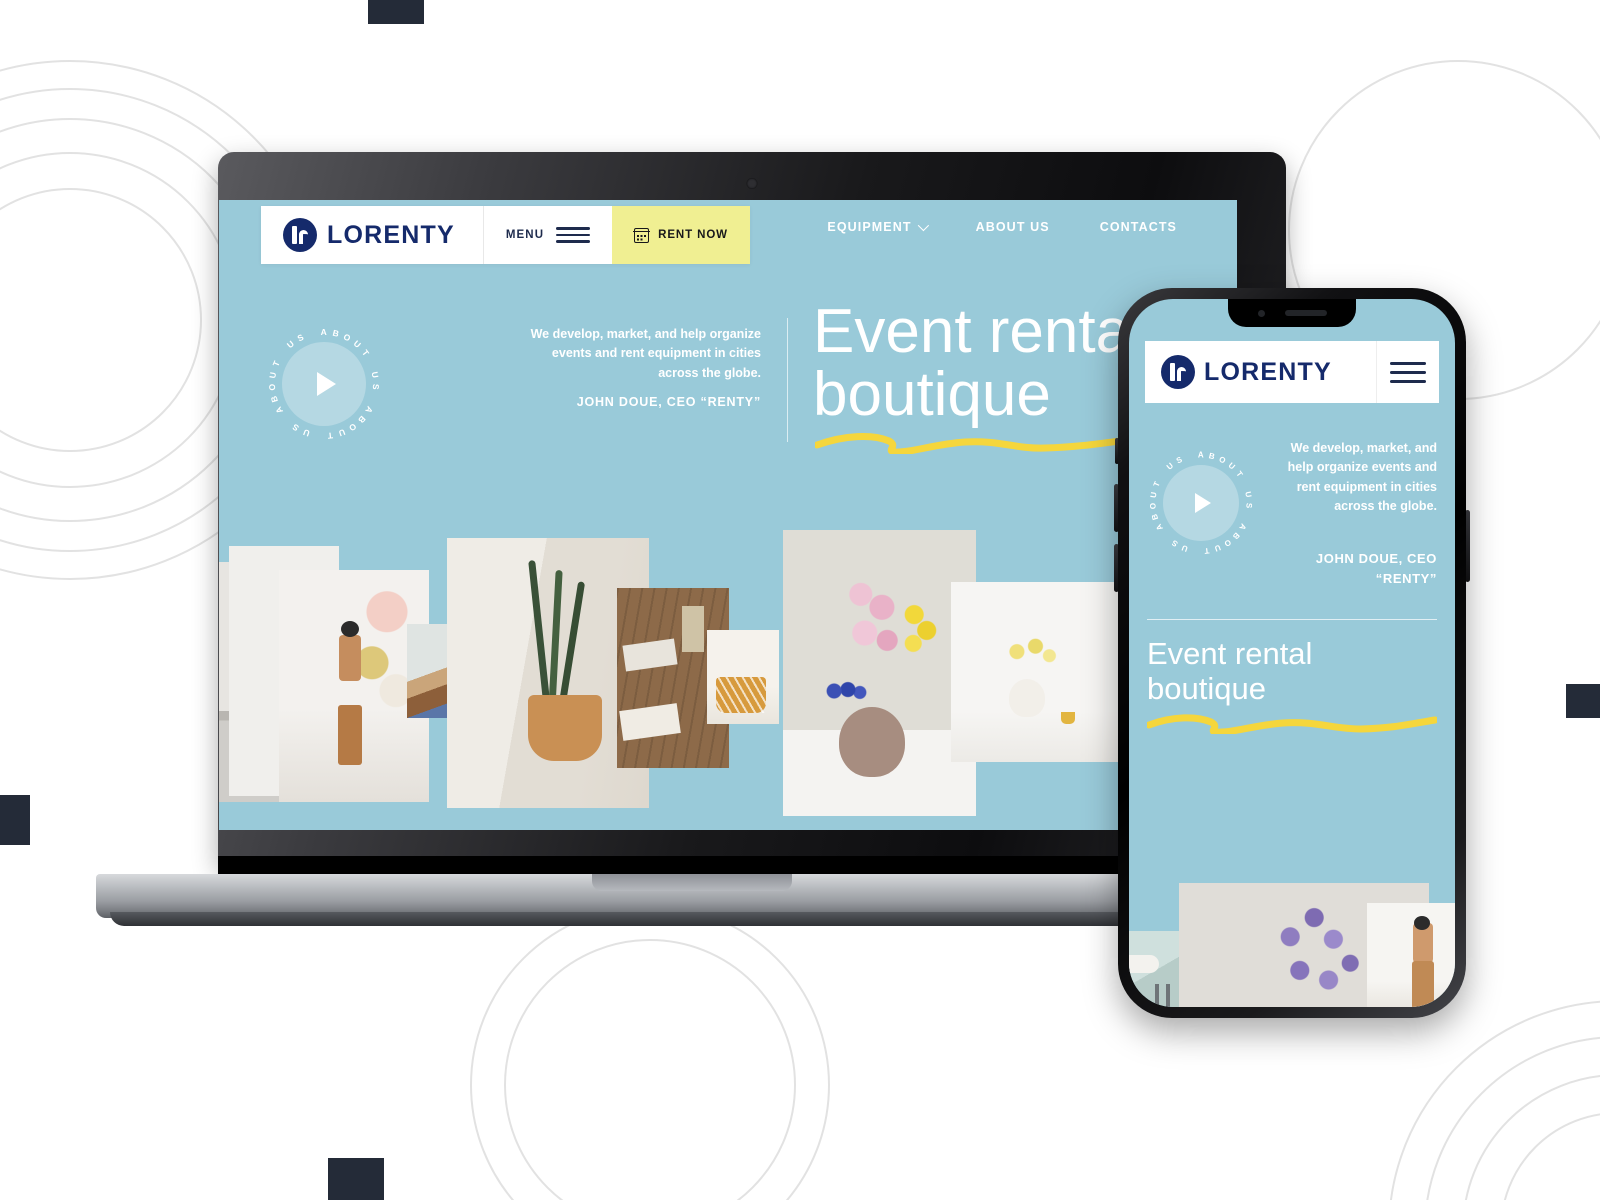  I want to click on hero-author: JOHN DOUE, CEO “RENTY”, so click(668, 402).